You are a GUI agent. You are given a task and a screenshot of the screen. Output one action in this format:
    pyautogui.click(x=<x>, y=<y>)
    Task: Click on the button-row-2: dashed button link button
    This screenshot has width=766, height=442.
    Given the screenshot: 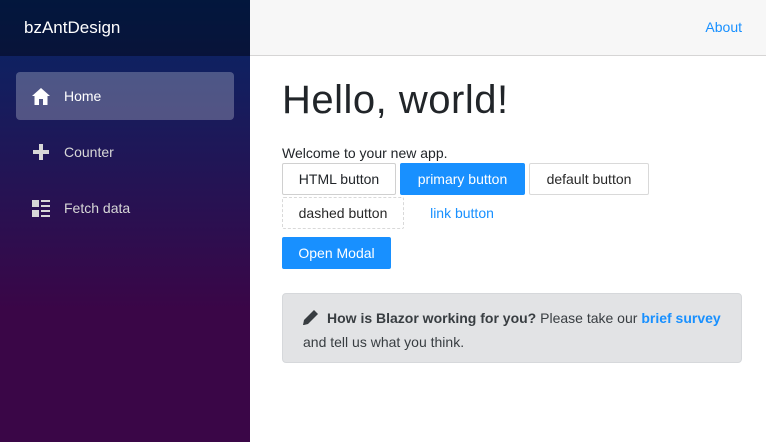 What is the action you would take?
    pyautogui.click(x=512, y=213)
    